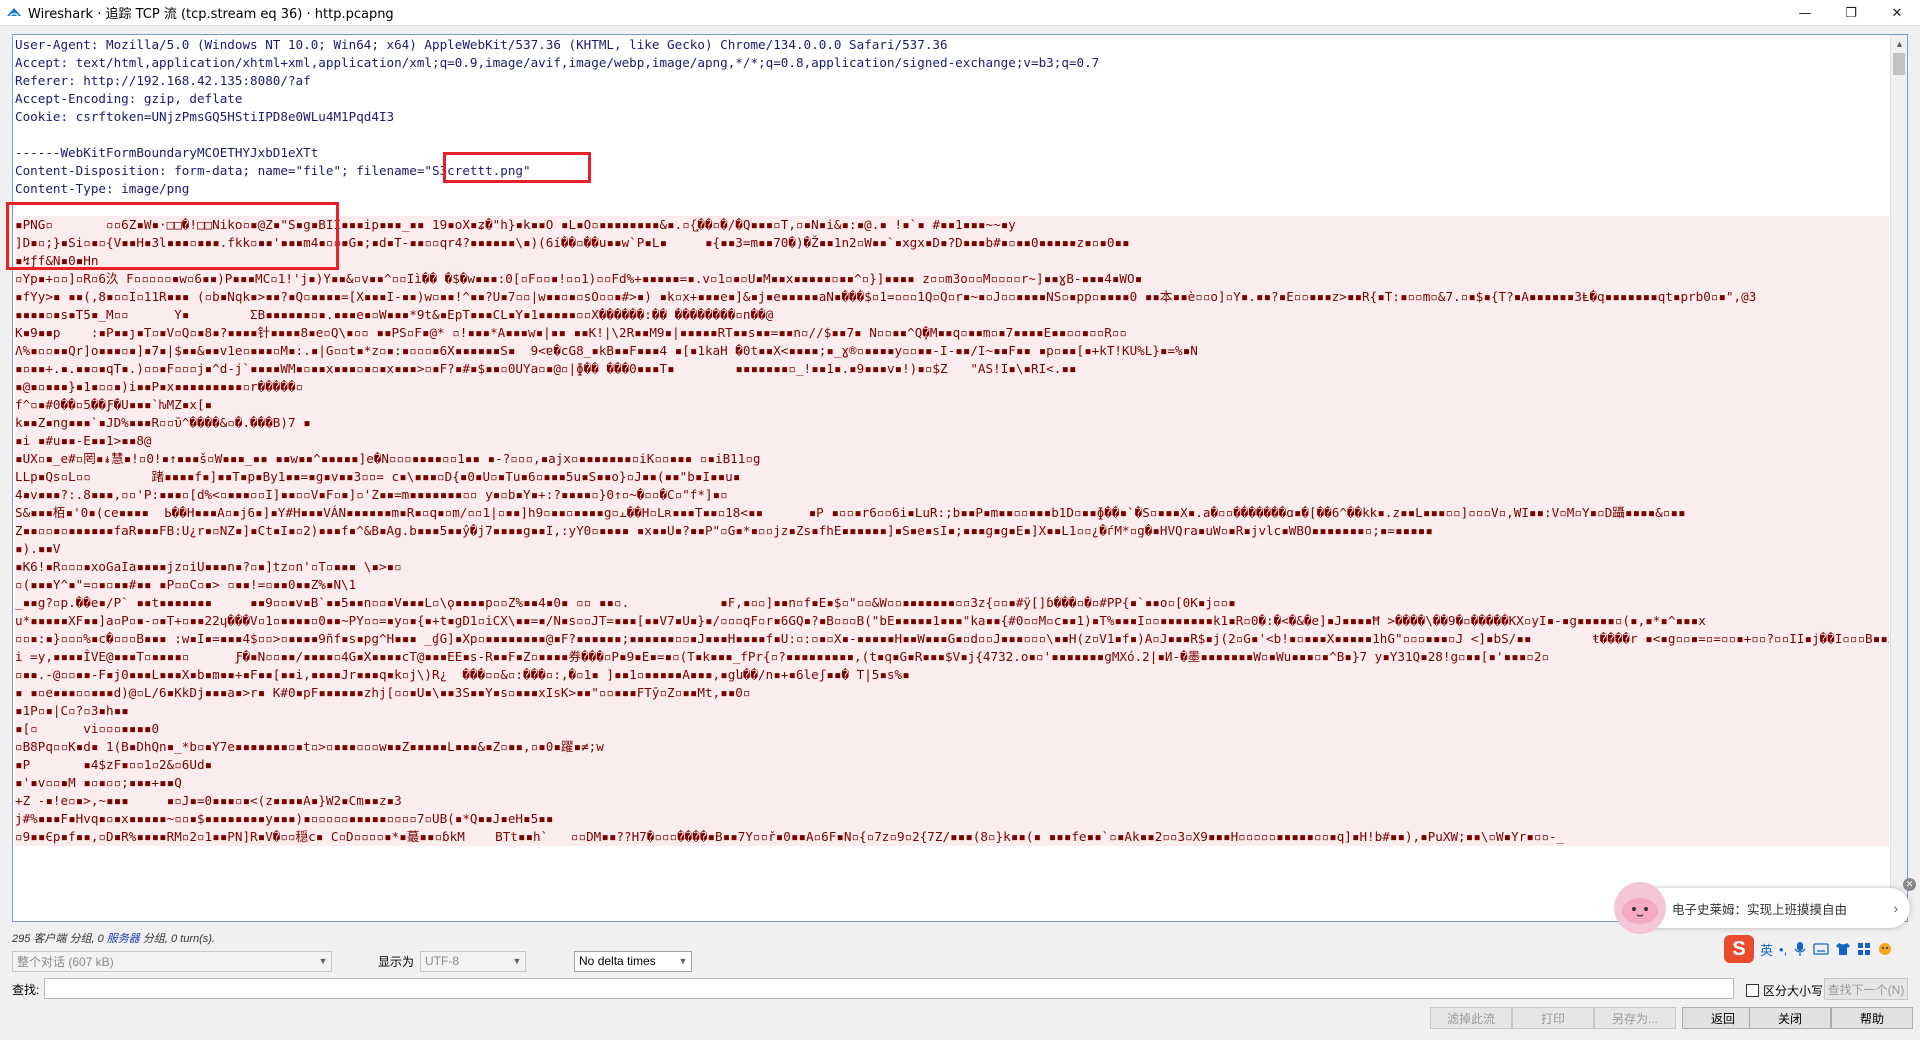  What do you see at coordinates (14, 11) in the screenshot?
I see `wireshark-icon` at bounding box center [14, 11].